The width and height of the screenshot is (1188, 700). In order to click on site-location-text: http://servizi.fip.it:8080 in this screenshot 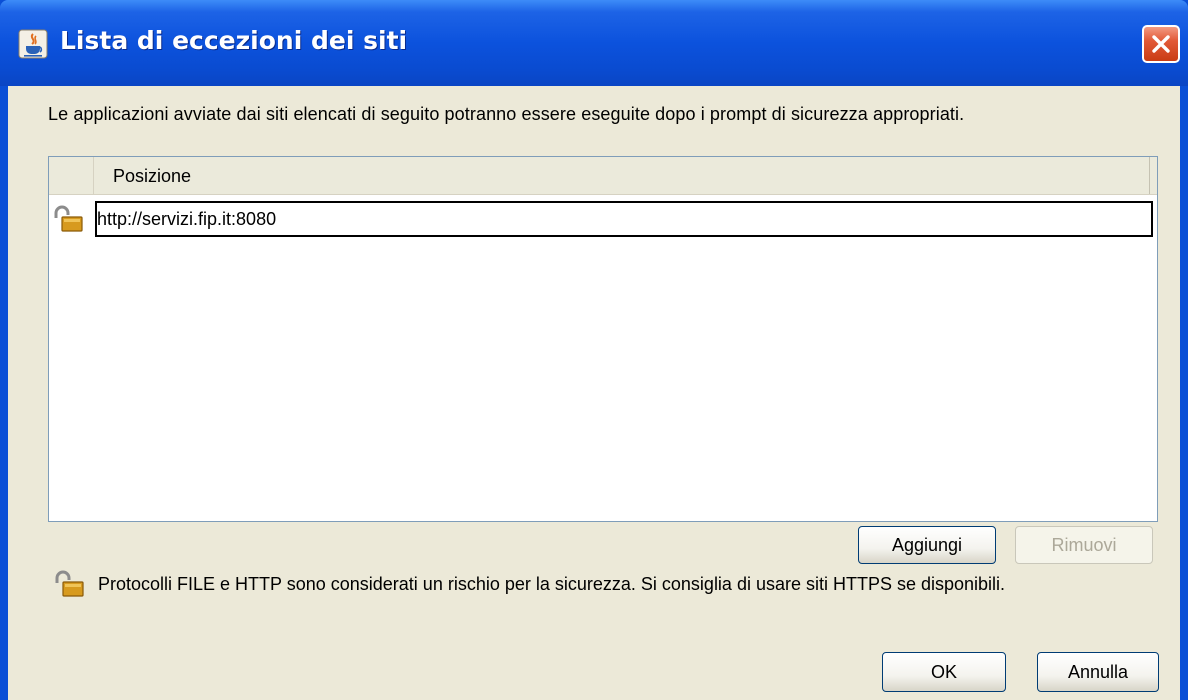, I will do `click(187, 219)`.